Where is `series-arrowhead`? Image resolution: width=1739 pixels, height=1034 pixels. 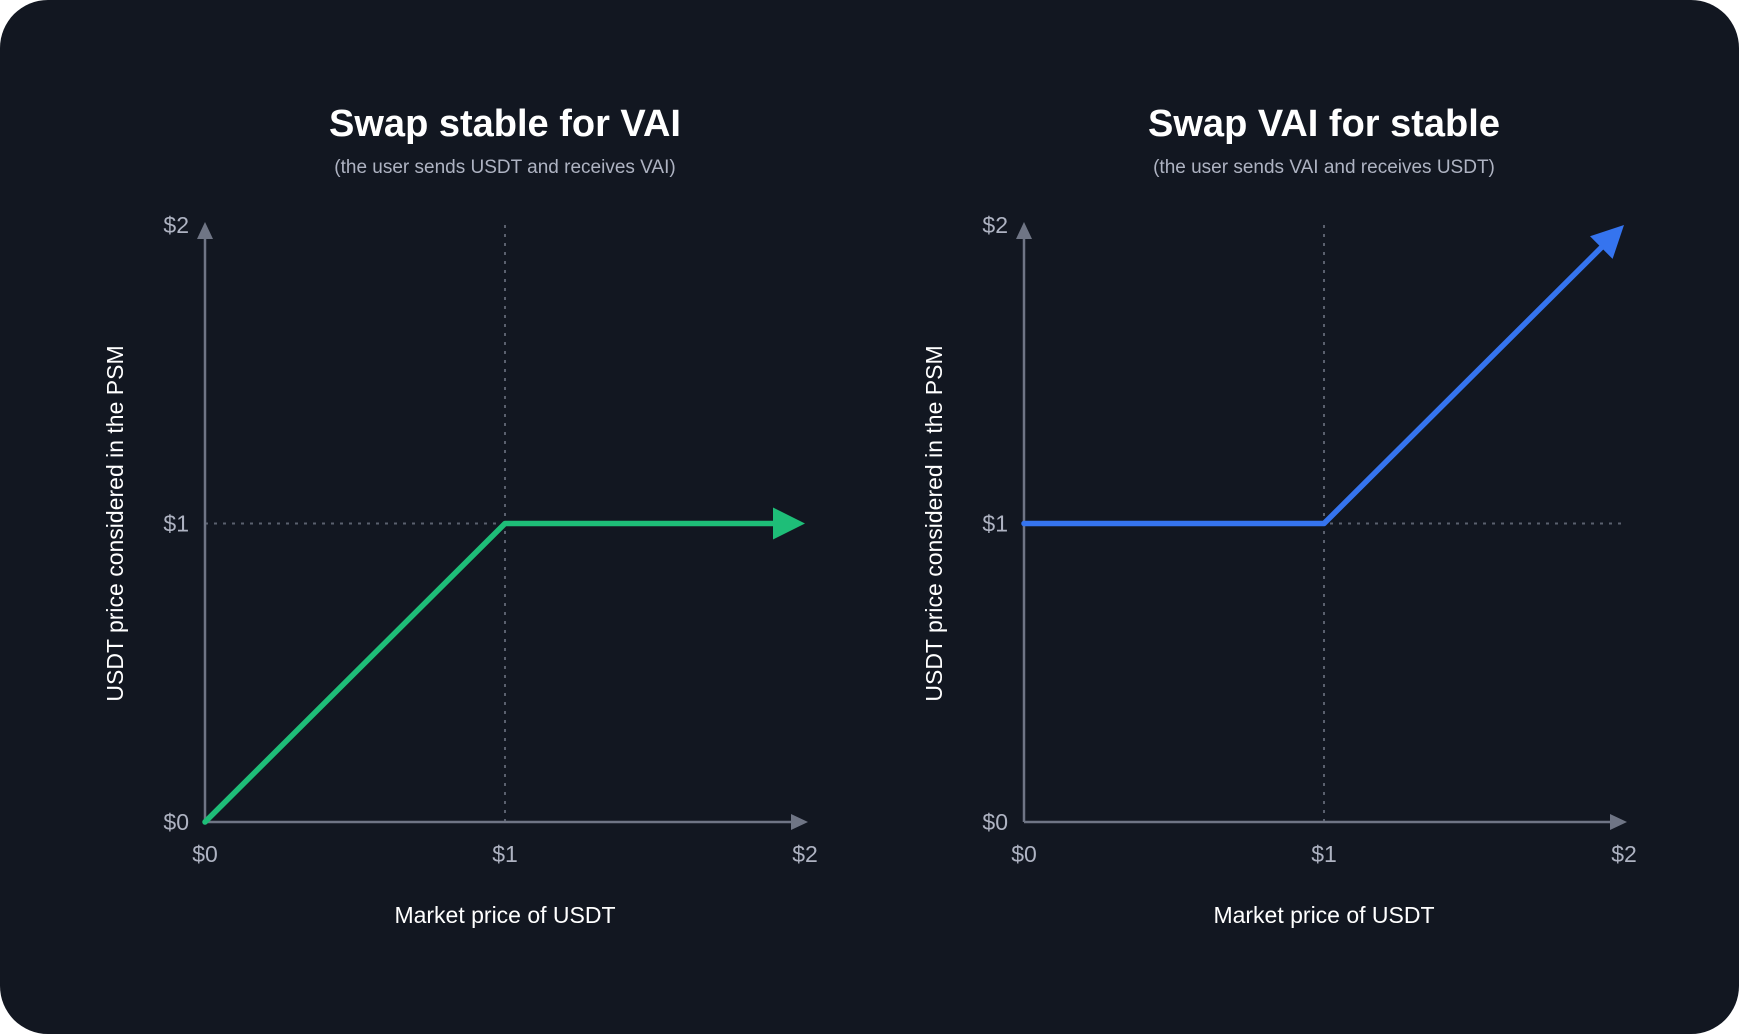 series-arrowhead is located at coordinates (789, 523).